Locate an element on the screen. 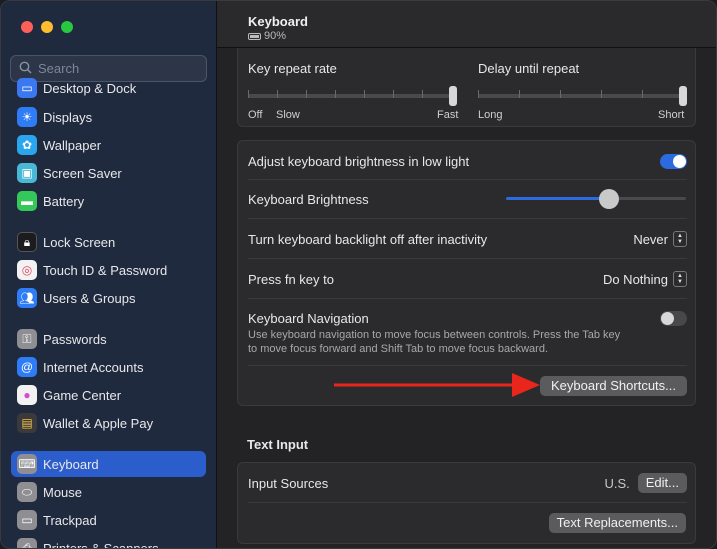 This screenshot has width=717, height=549. sidebar-item-label: Displays is located at coordinates (68, 117).